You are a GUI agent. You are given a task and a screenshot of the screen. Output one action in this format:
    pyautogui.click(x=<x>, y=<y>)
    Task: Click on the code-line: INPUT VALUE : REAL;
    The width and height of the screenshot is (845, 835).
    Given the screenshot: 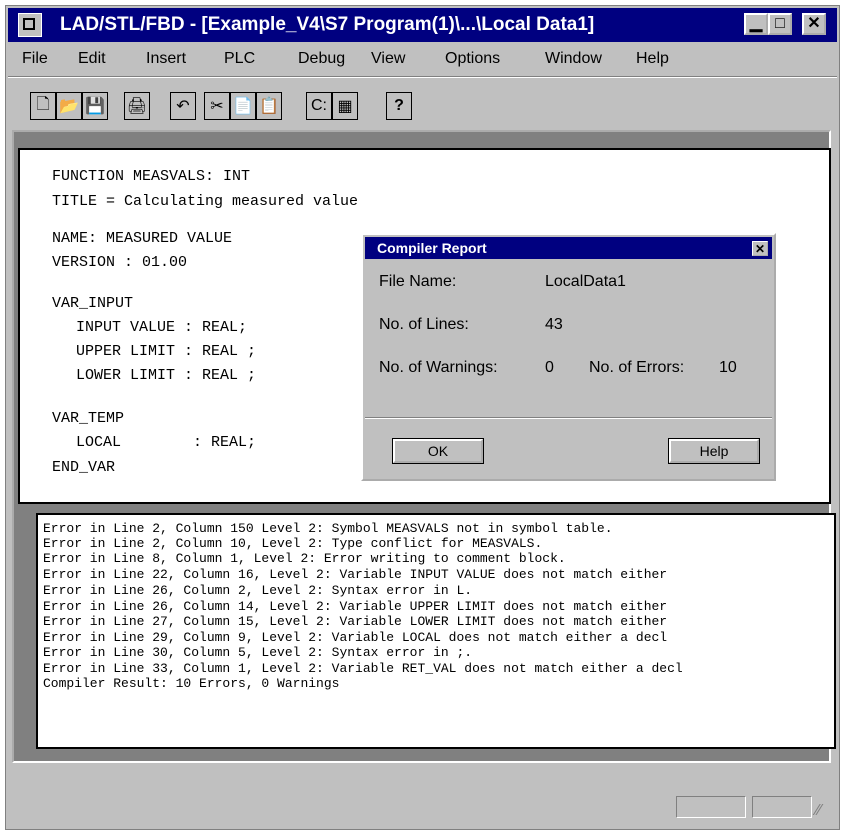 What is the action you would take?
    pyautogui.click(x=153, y=327)
    